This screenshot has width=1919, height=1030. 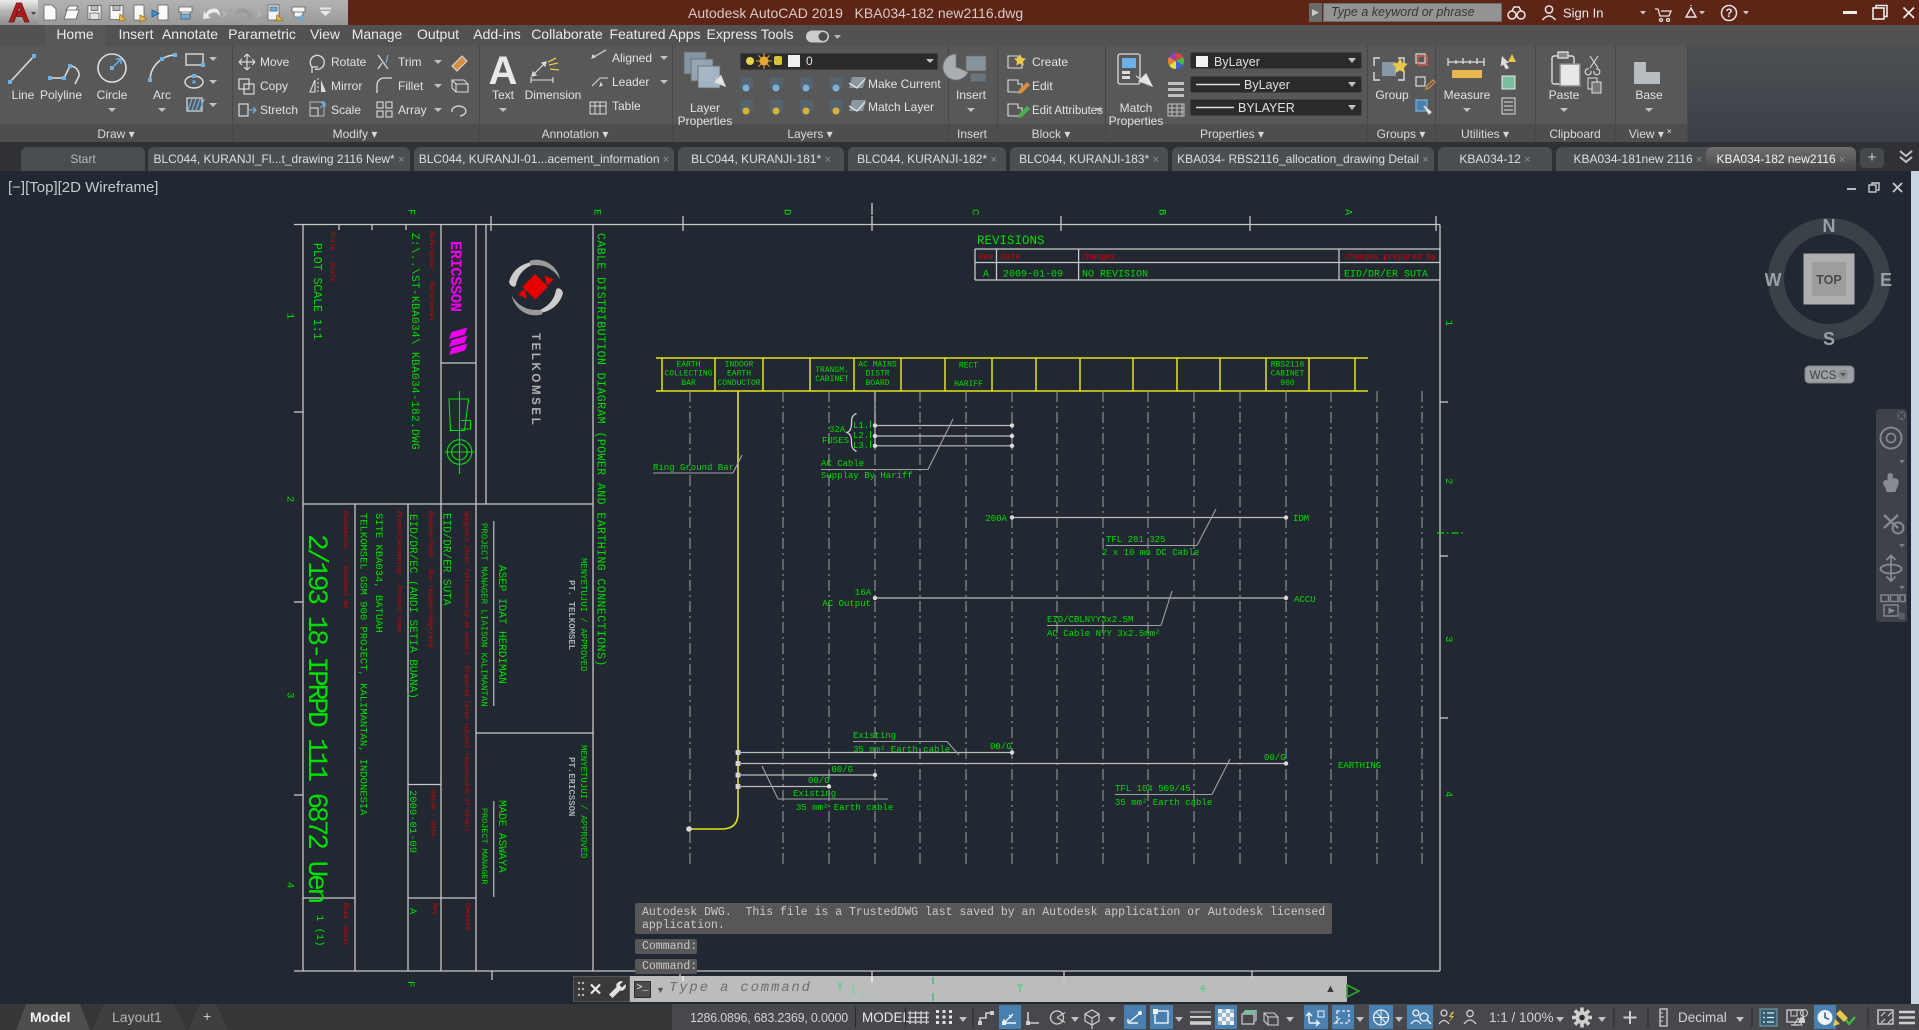 What do you see at coordinates (455, 276) in the screenshot?
I see `svg-text: ERICSSON` at bounding box center [455, 276].